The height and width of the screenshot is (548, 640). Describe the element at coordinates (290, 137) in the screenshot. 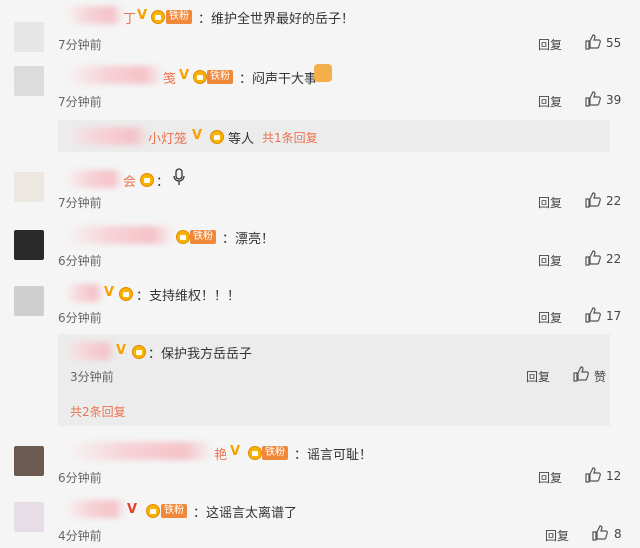

I see `view-replies-link: 共1条回复` at that location.